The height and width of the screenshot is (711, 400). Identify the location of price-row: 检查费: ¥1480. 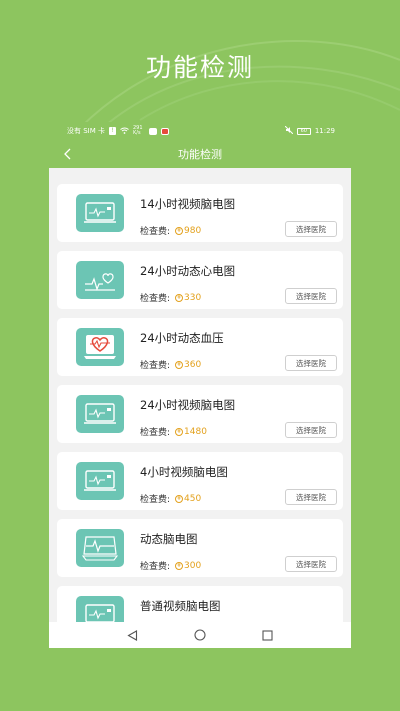
(173, 432).